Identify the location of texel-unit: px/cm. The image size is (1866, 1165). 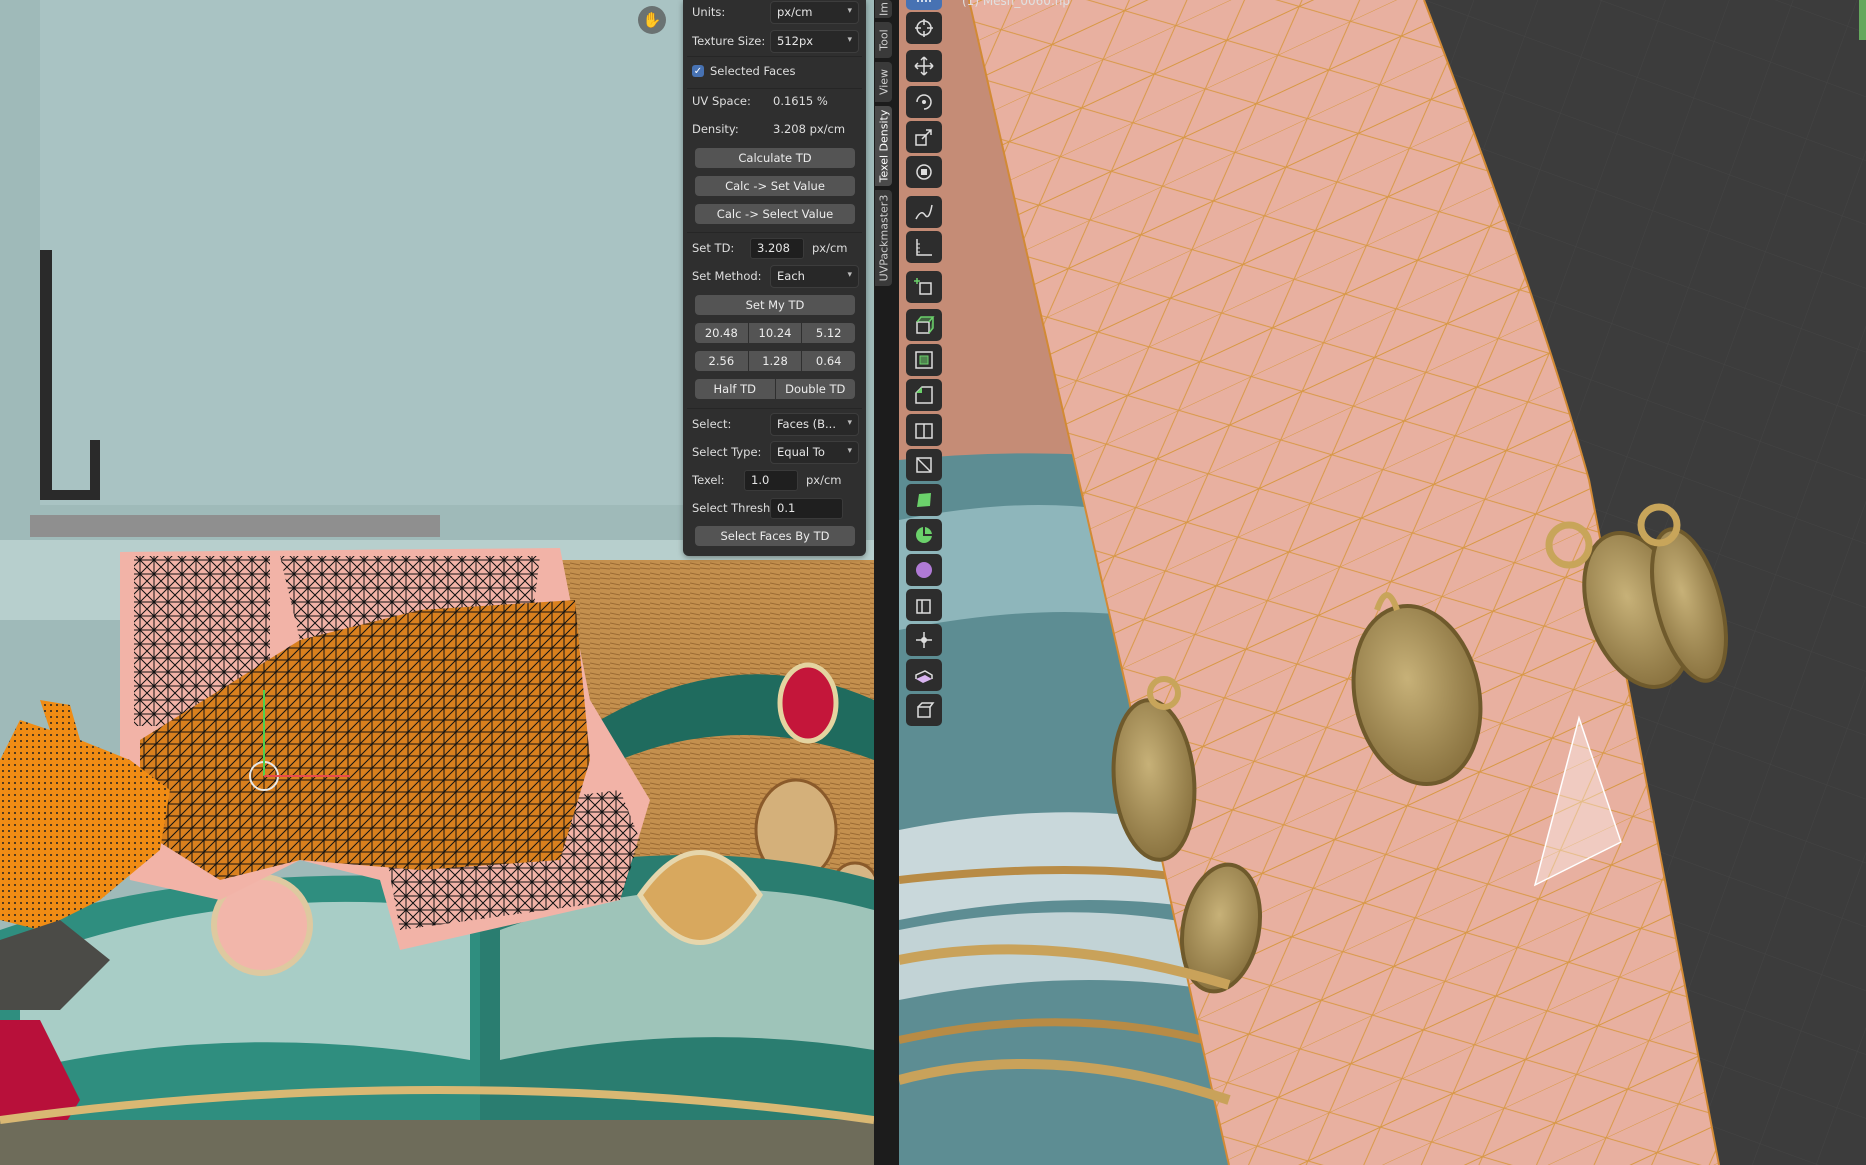
(824, 480).